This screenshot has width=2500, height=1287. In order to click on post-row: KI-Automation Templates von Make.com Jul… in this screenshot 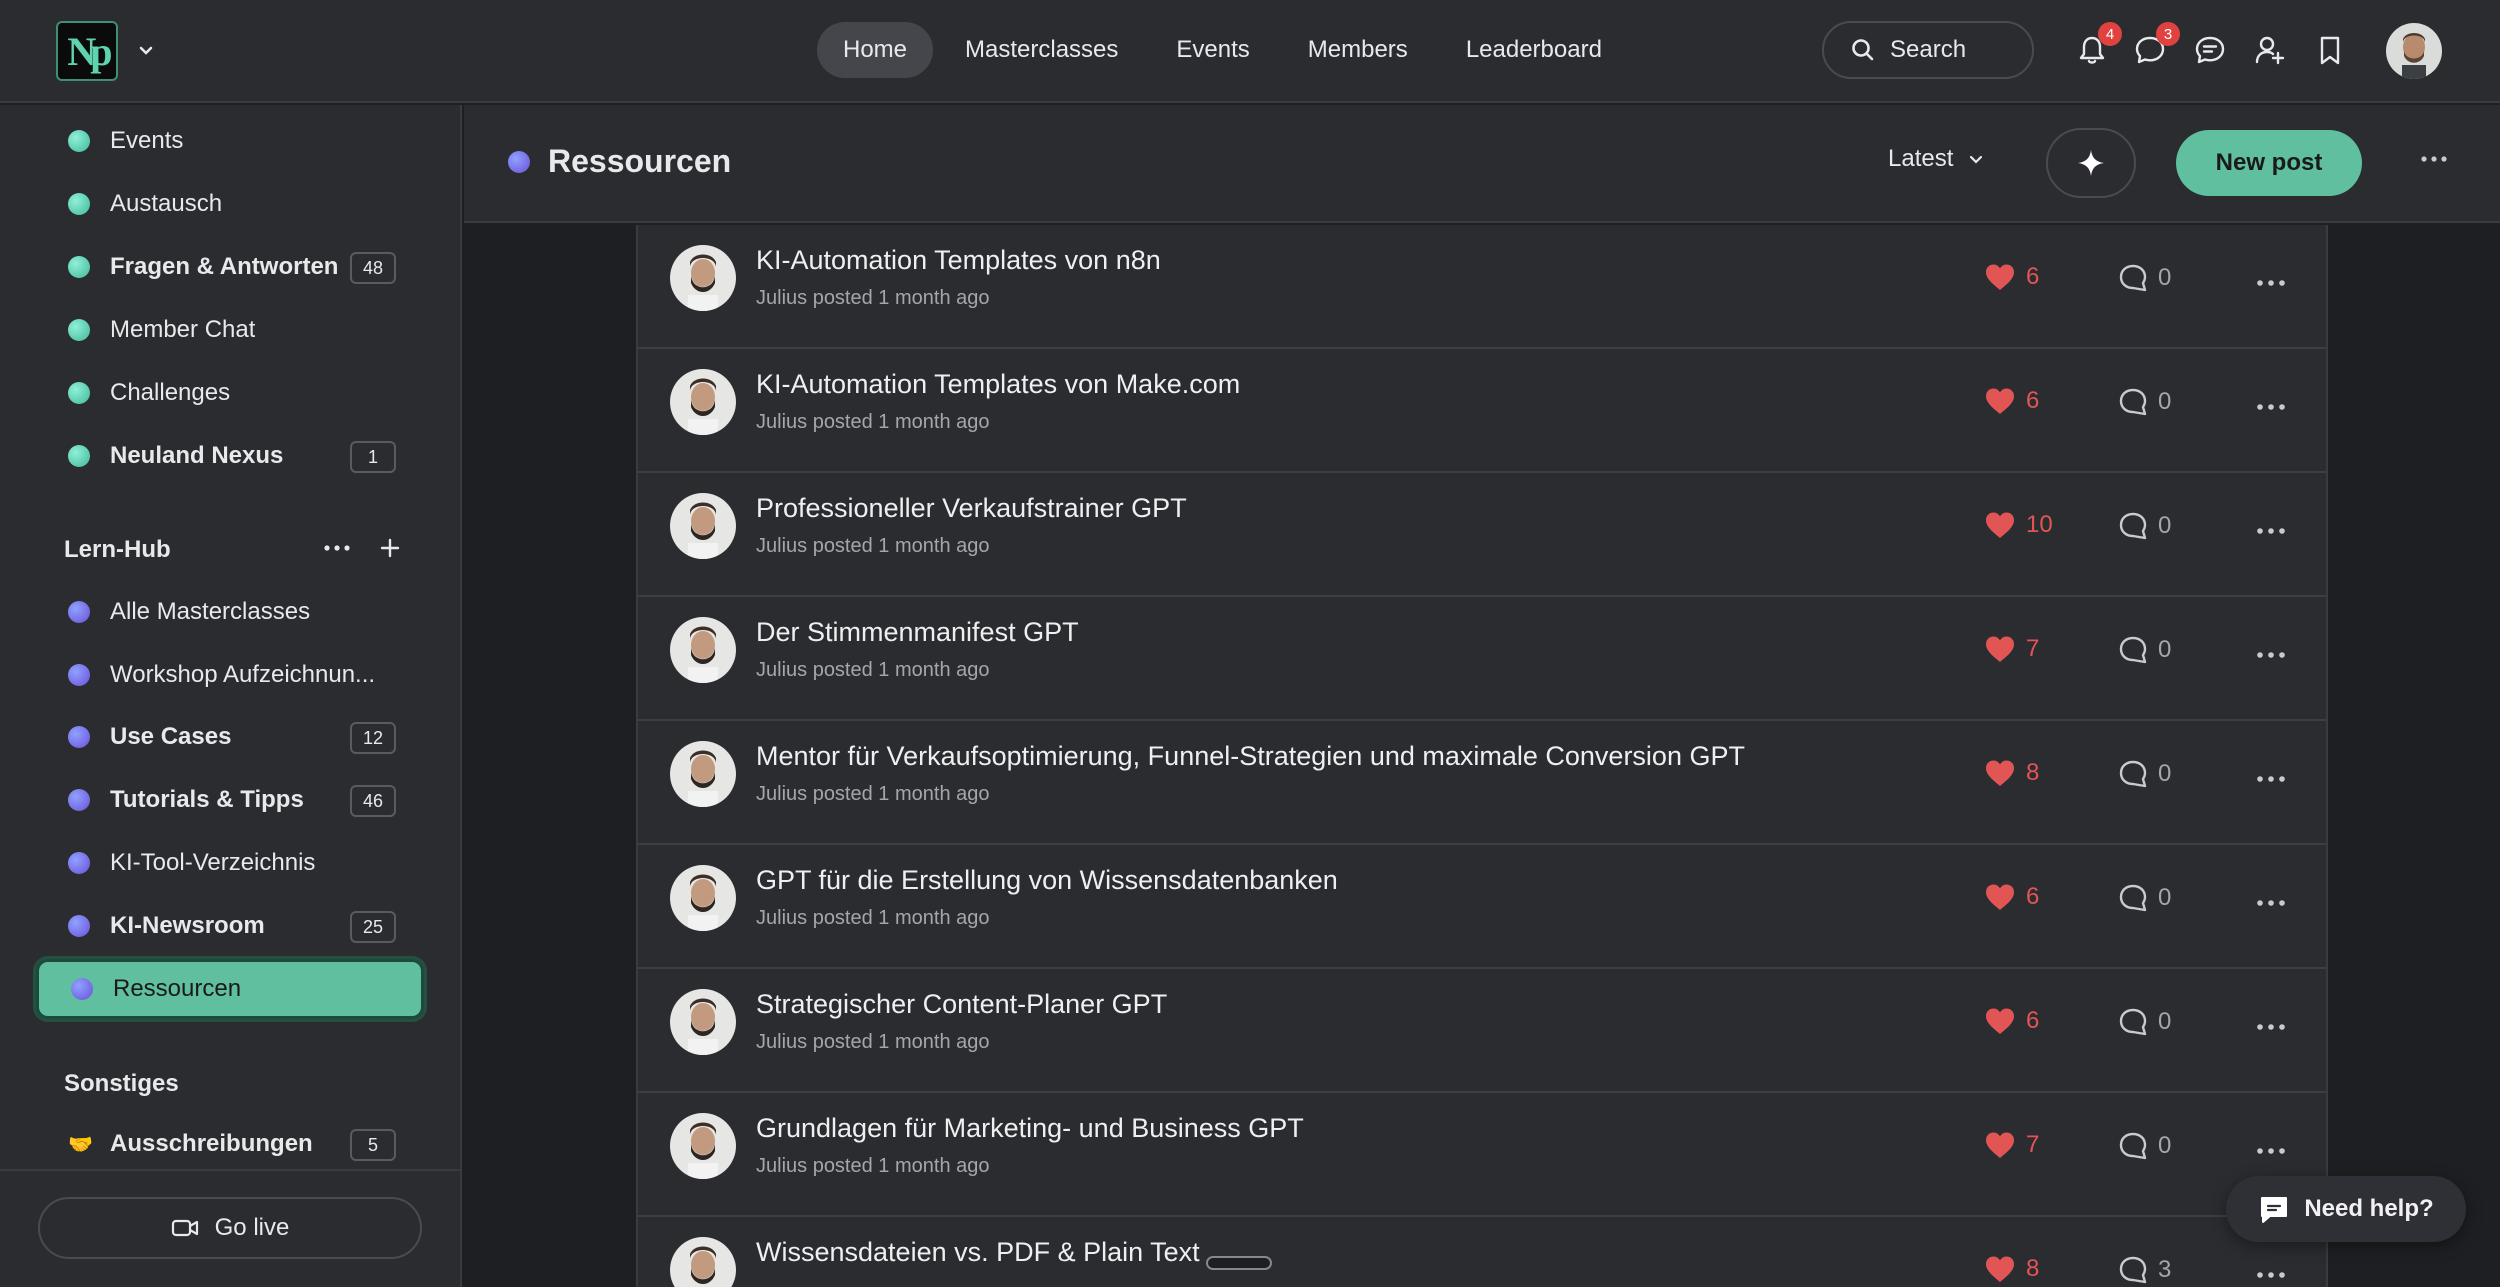, I will do `click(1482, 411)`.